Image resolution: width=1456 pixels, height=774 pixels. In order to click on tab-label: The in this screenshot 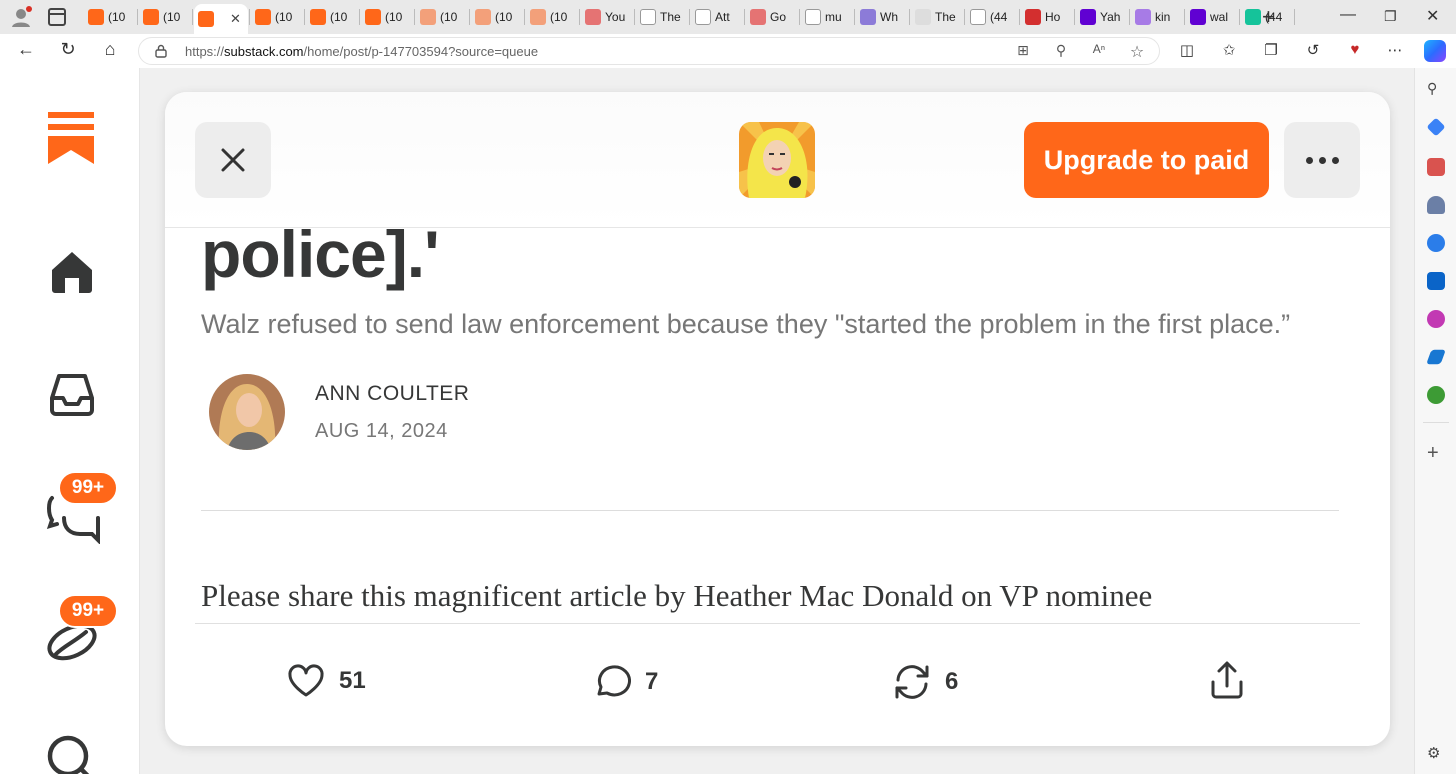, I will do `click(945, 17)`.